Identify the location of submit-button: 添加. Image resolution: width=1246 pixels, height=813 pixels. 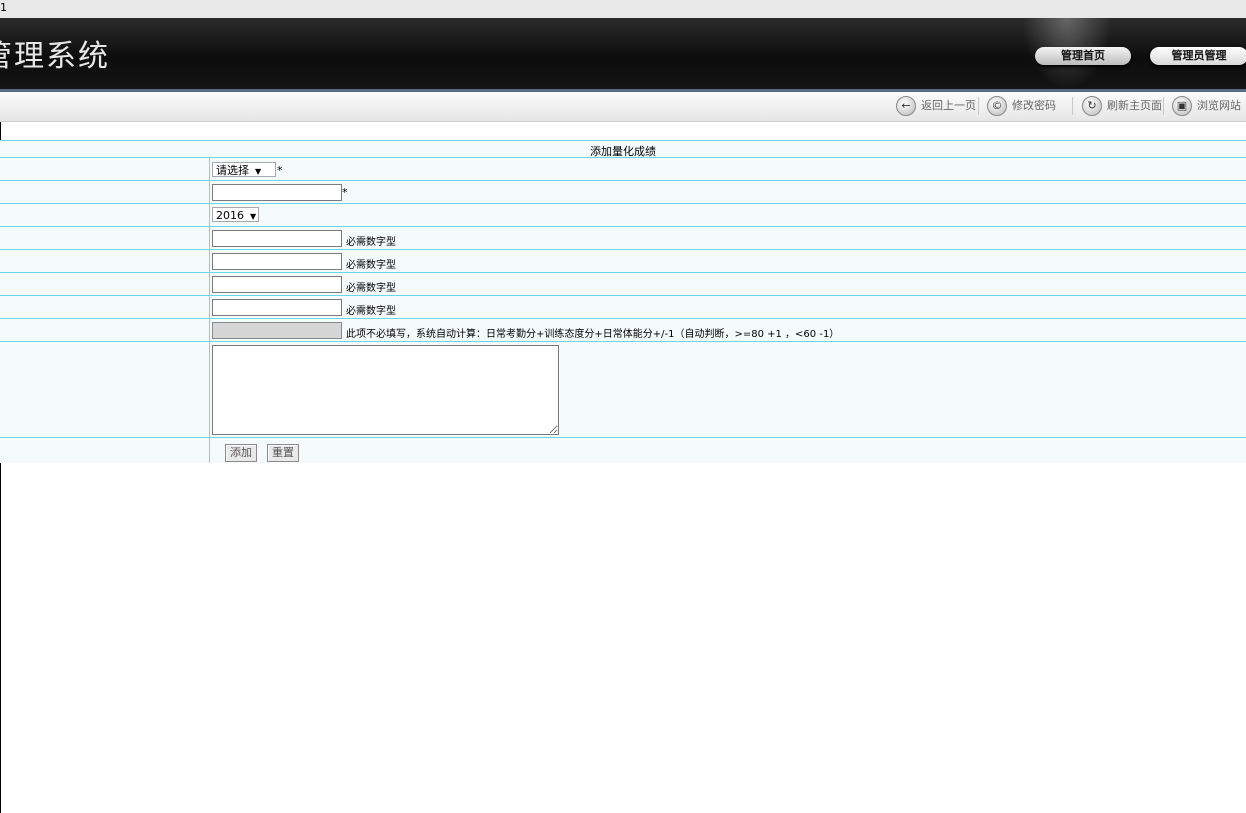
(241, 453).